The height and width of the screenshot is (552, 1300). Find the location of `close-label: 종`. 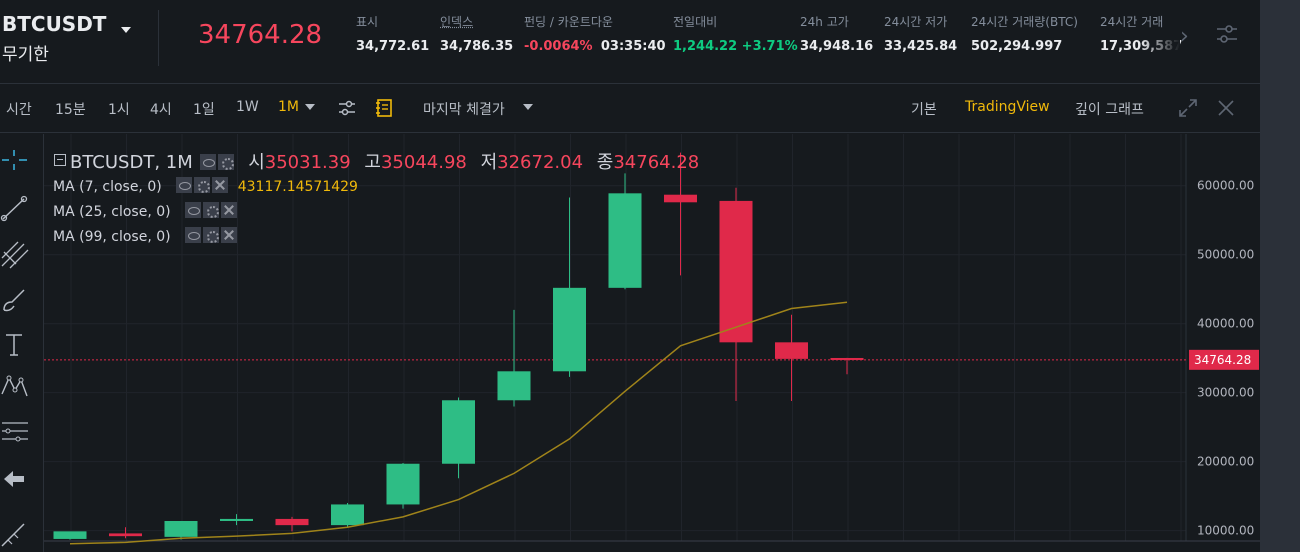

close-label: 종 is located at coordinates (605, 162).